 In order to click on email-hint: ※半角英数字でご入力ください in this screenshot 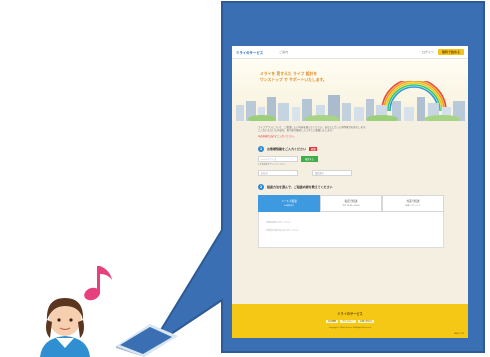, I will do `click(272, 164)`.